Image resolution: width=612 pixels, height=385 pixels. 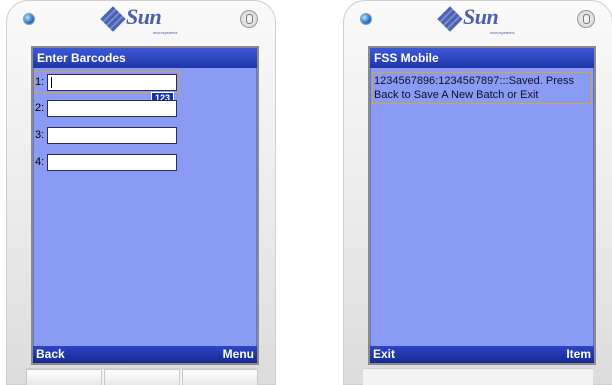 I want to click on screen-title: Enter Barcodes, so click(x=145, y=58).